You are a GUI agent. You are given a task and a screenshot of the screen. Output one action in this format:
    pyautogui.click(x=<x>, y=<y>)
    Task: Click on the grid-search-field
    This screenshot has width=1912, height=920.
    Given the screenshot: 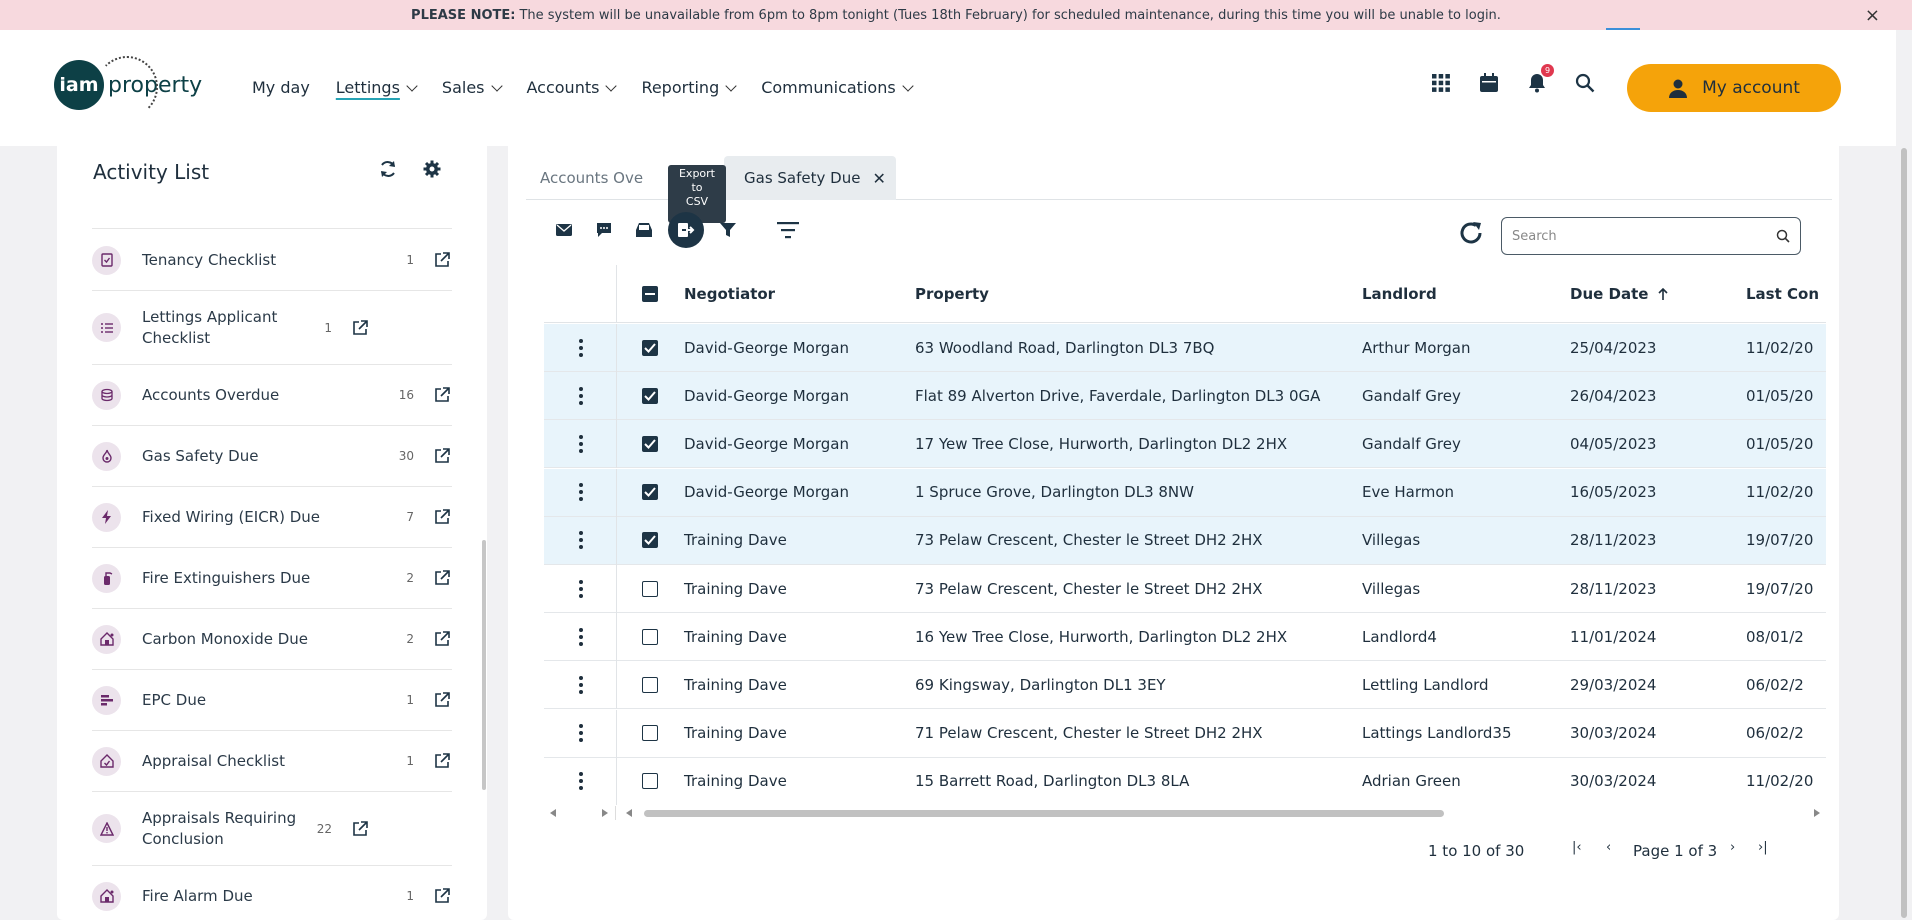 What is the action you would take?
    pyautogui.click(x=1651, y=236)
    